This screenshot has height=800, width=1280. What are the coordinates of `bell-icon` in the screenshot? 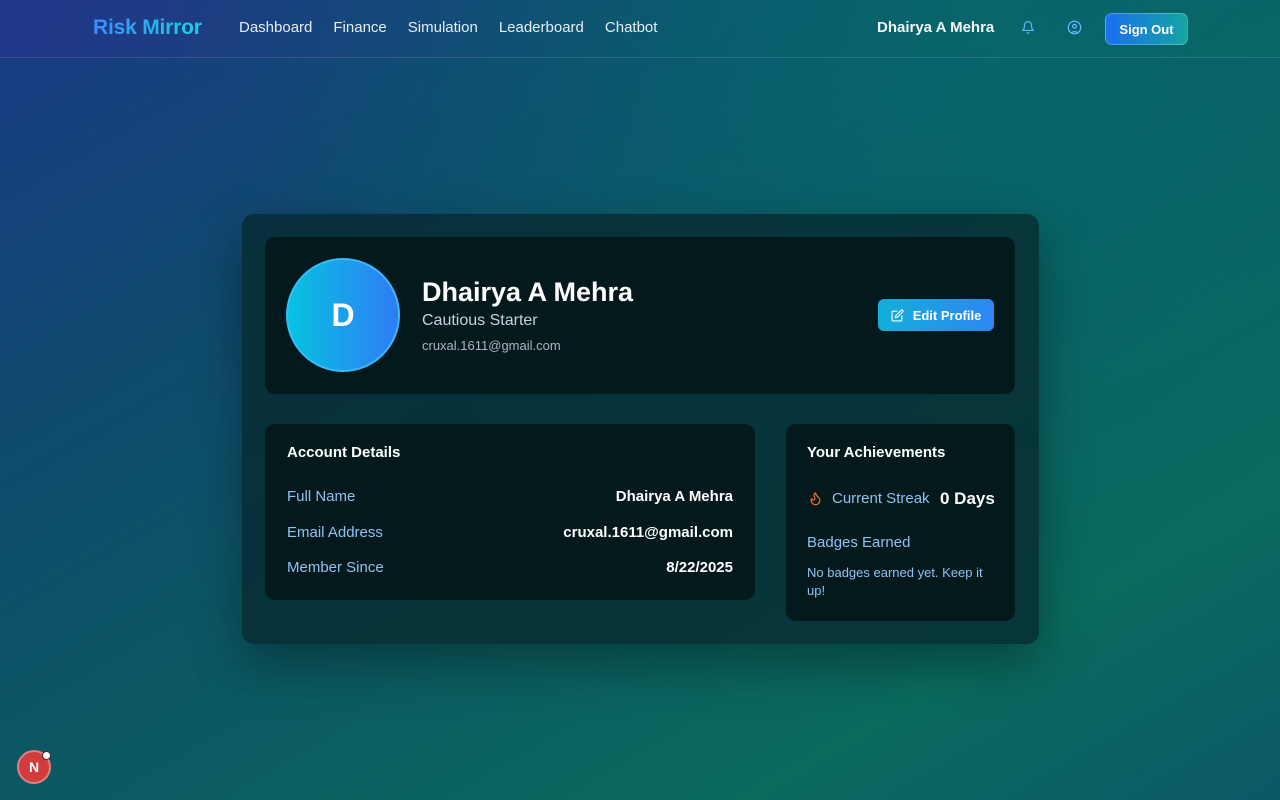 It's located at (1029, 28).